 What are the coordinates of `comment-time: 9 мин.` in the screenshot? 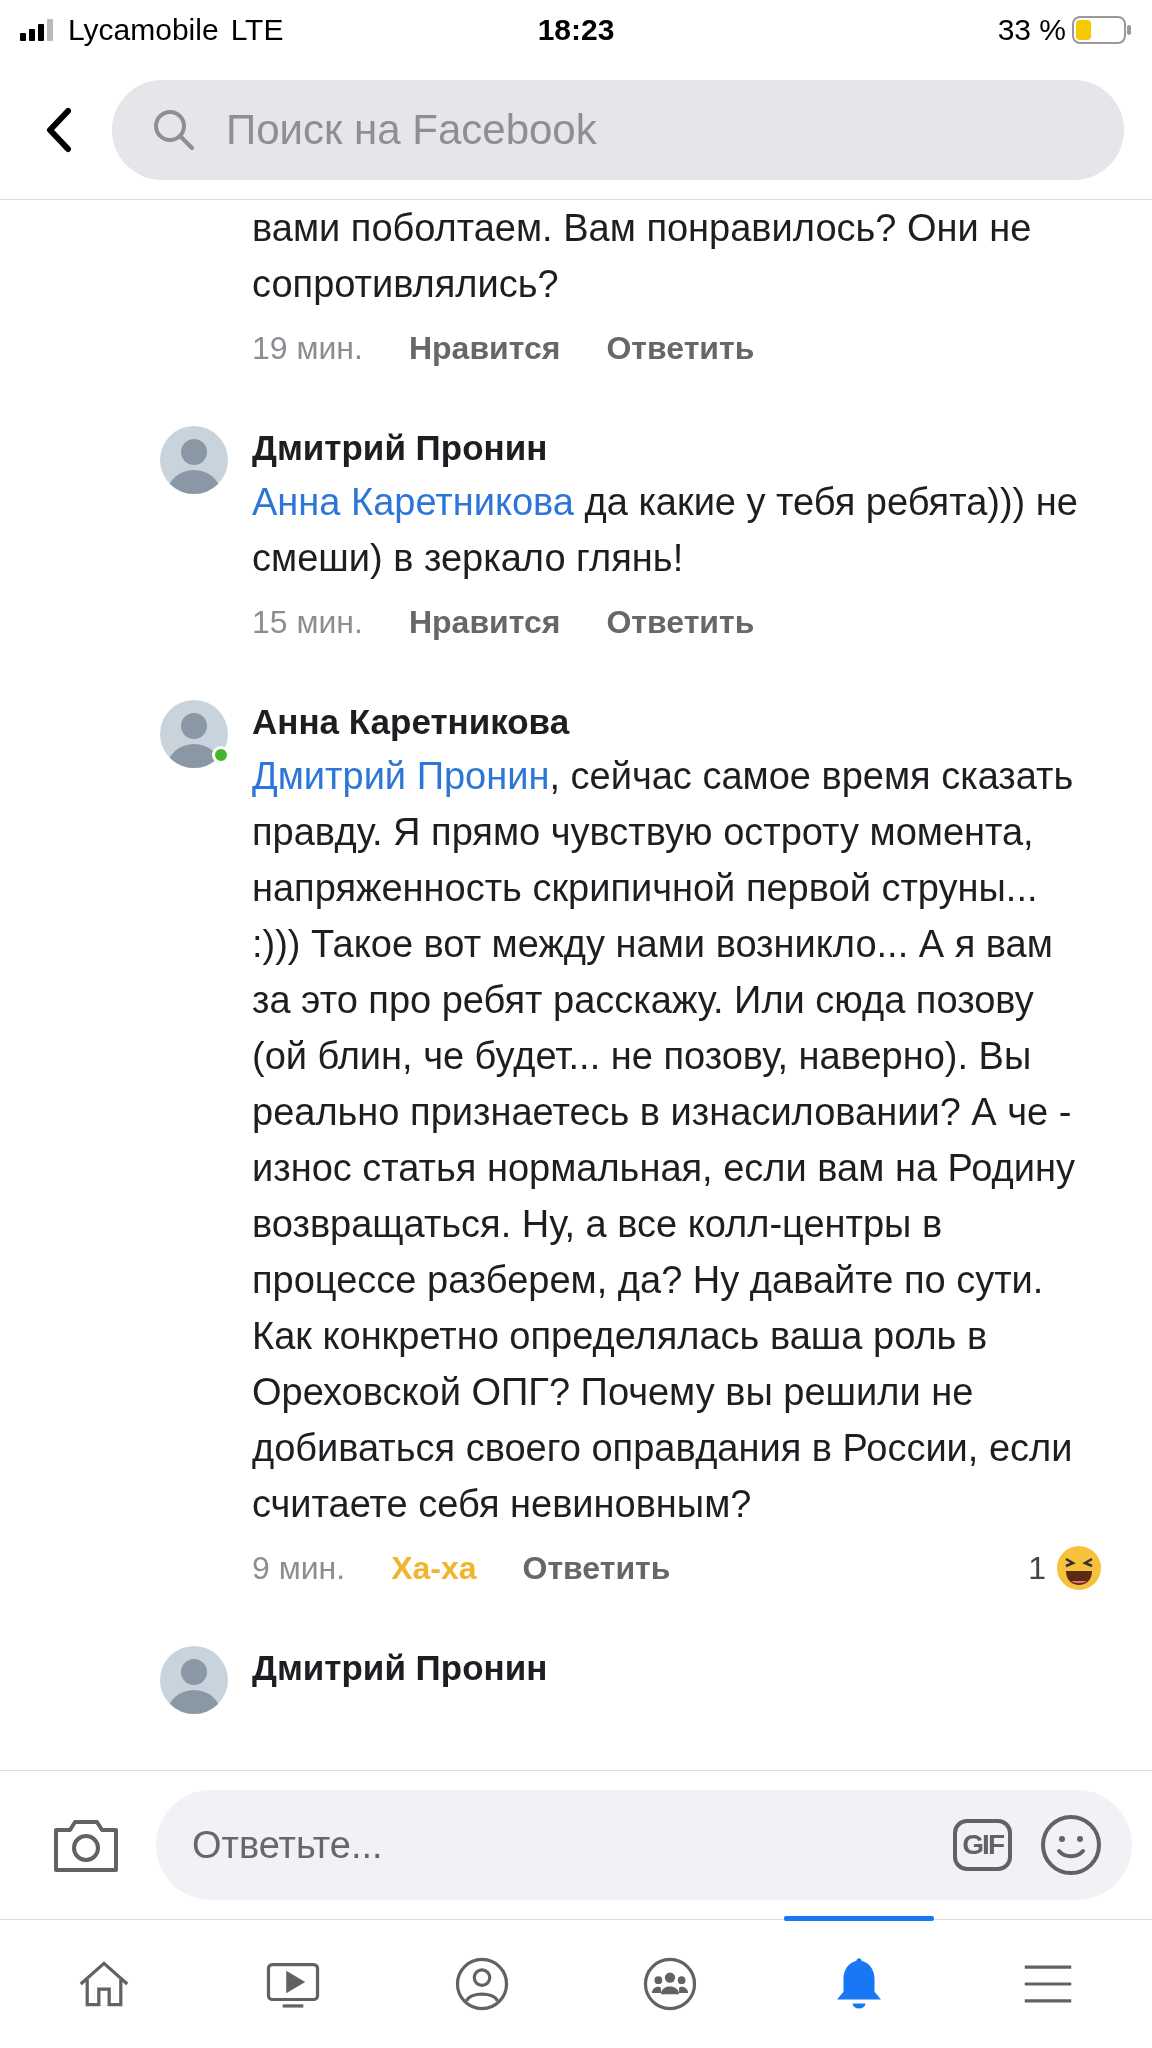 It's located at (299, 1568).